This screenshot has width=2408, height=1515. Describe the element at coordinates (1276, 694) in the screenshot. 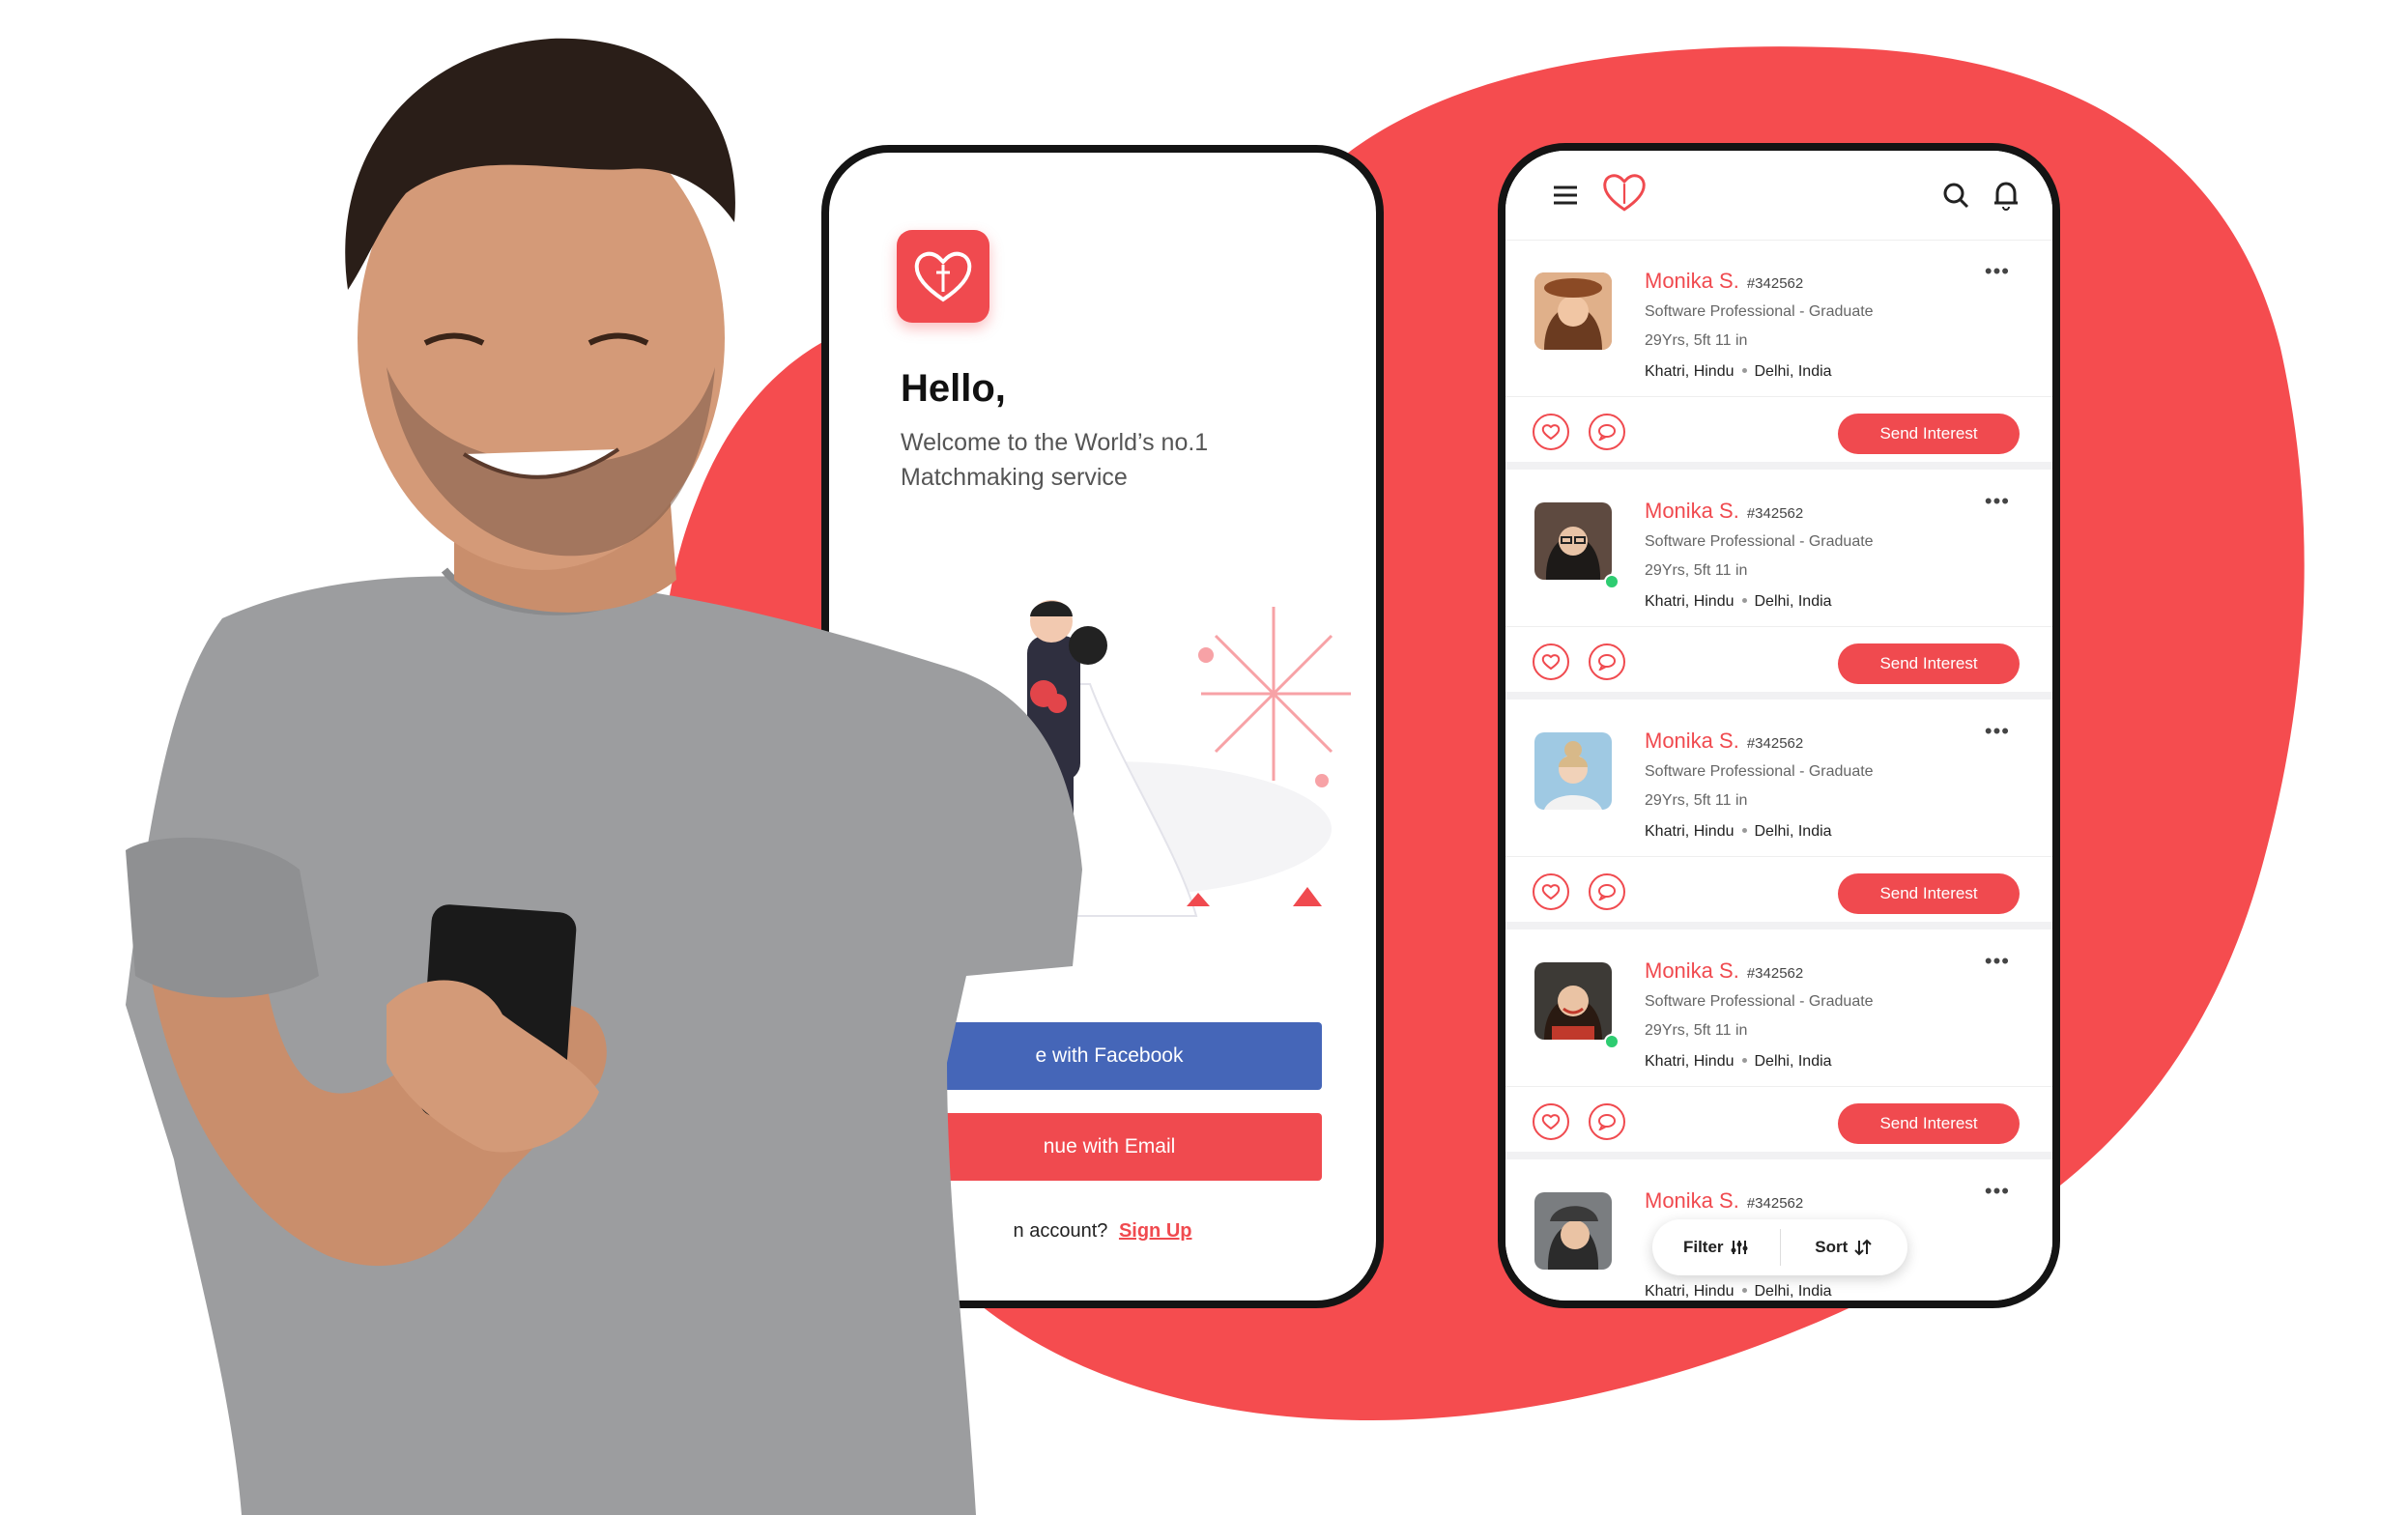

I see `fireworks-icon` at that location.